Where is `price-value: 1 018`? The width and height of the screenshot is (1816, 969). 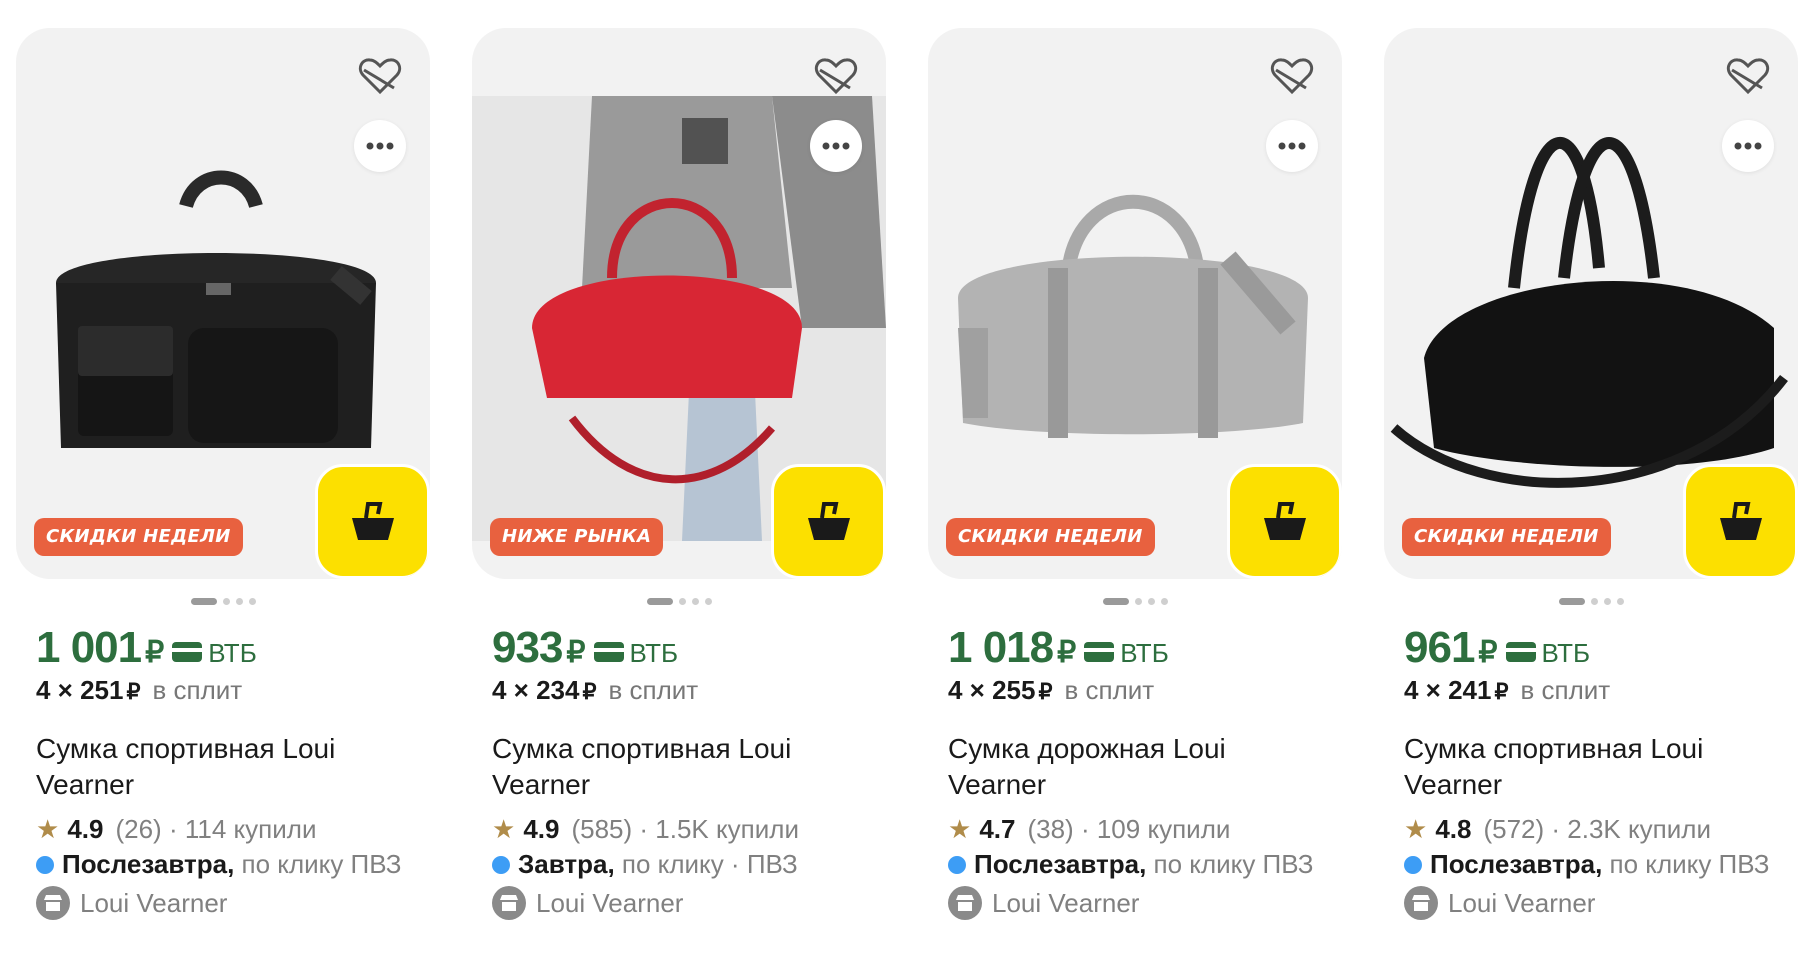
price-value: 1 018 is located at coordinates (1001, 647).